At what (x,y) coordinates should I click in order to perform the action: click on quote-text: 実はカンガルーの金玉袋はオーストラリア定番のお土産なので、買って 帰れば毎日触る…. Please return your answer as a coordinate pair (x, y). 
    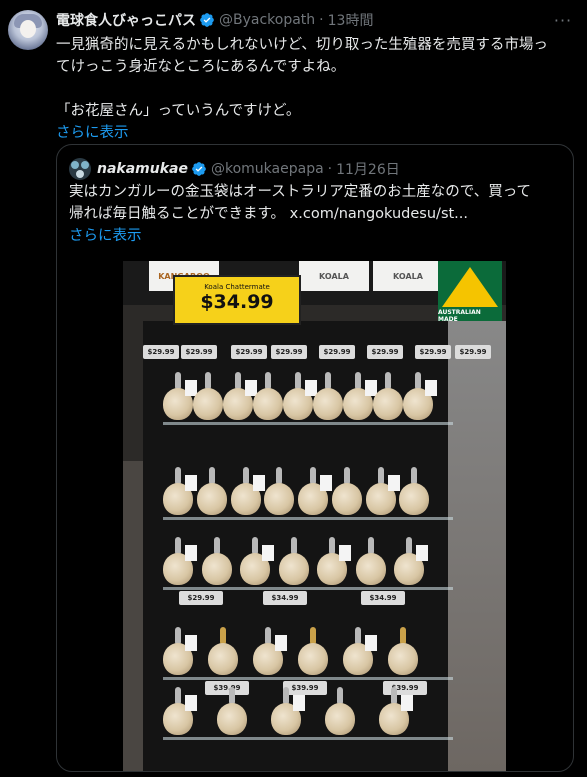
    Looking at the image, I should click on (317, 214).